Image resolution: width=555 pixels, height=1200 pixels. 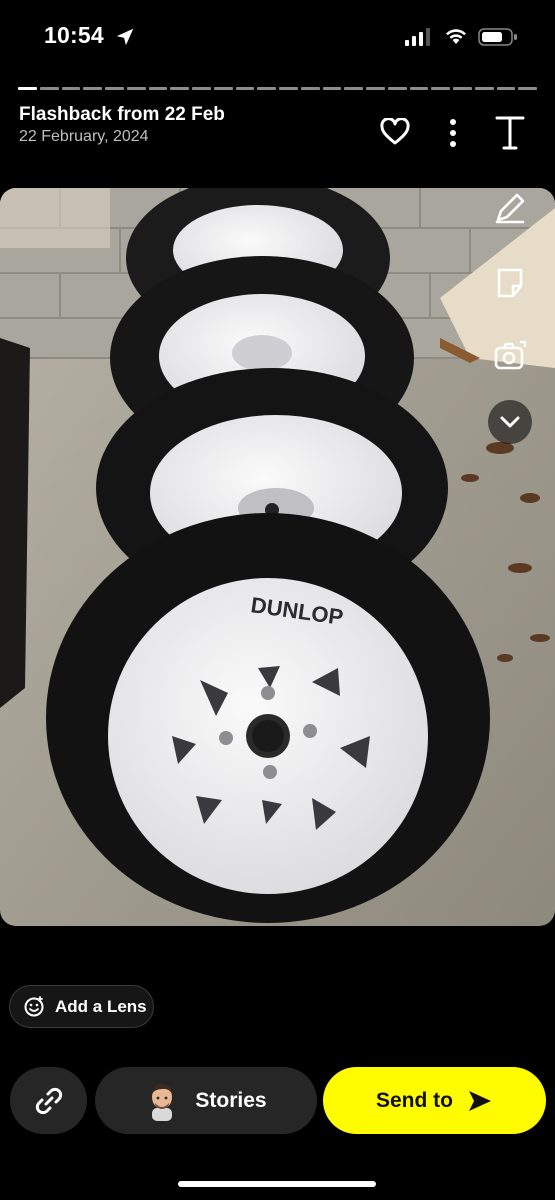 I want to click on heart-icon, so click(x=395, y=132).